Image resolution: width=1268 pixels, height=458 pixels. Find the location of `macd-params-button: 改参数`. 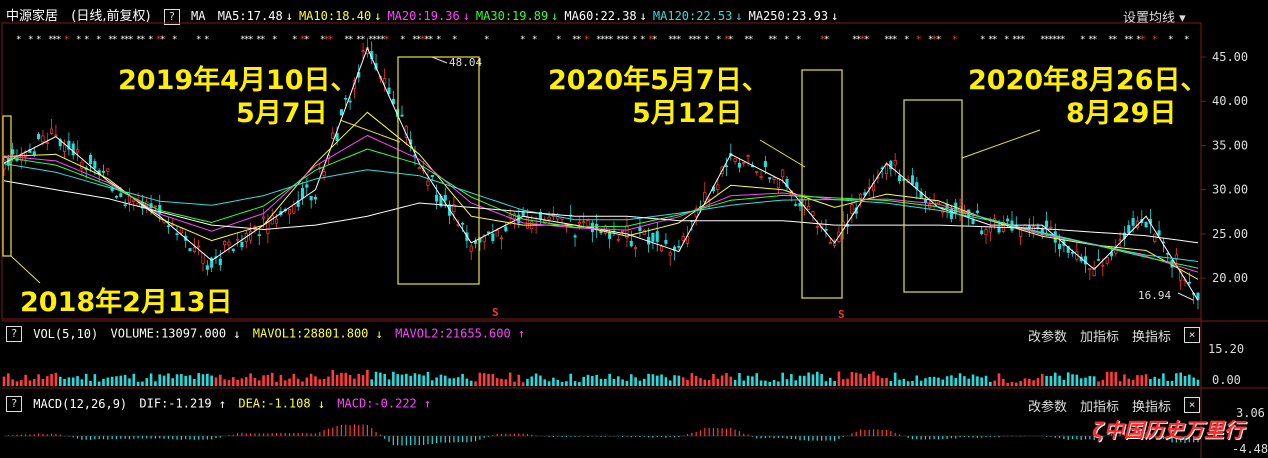

macd-params-button: 改参数 is located at coordinates (1047, 405).